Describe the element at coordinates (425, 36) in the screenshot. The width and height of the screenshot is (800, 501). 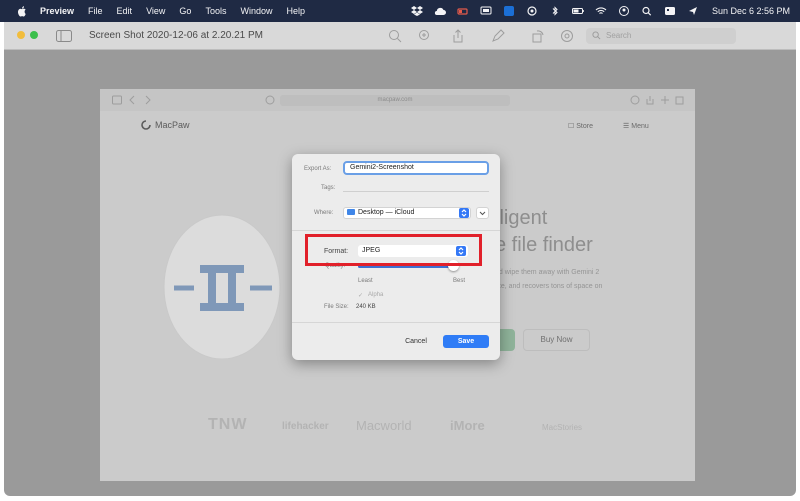
I see `zoom-in-icon` at that location.